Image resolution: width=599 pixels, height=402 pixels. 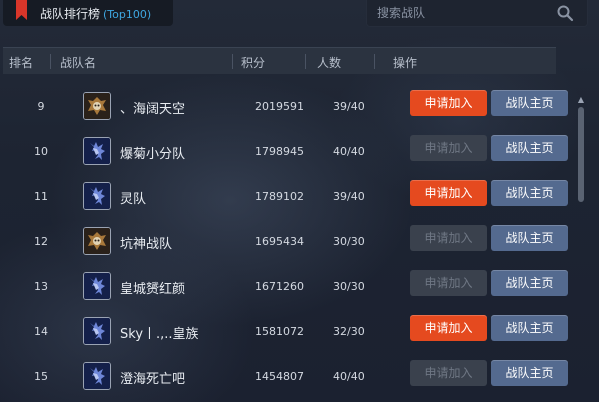 I want to click on column-header-team: 战队名, so click(x=78, y=63).